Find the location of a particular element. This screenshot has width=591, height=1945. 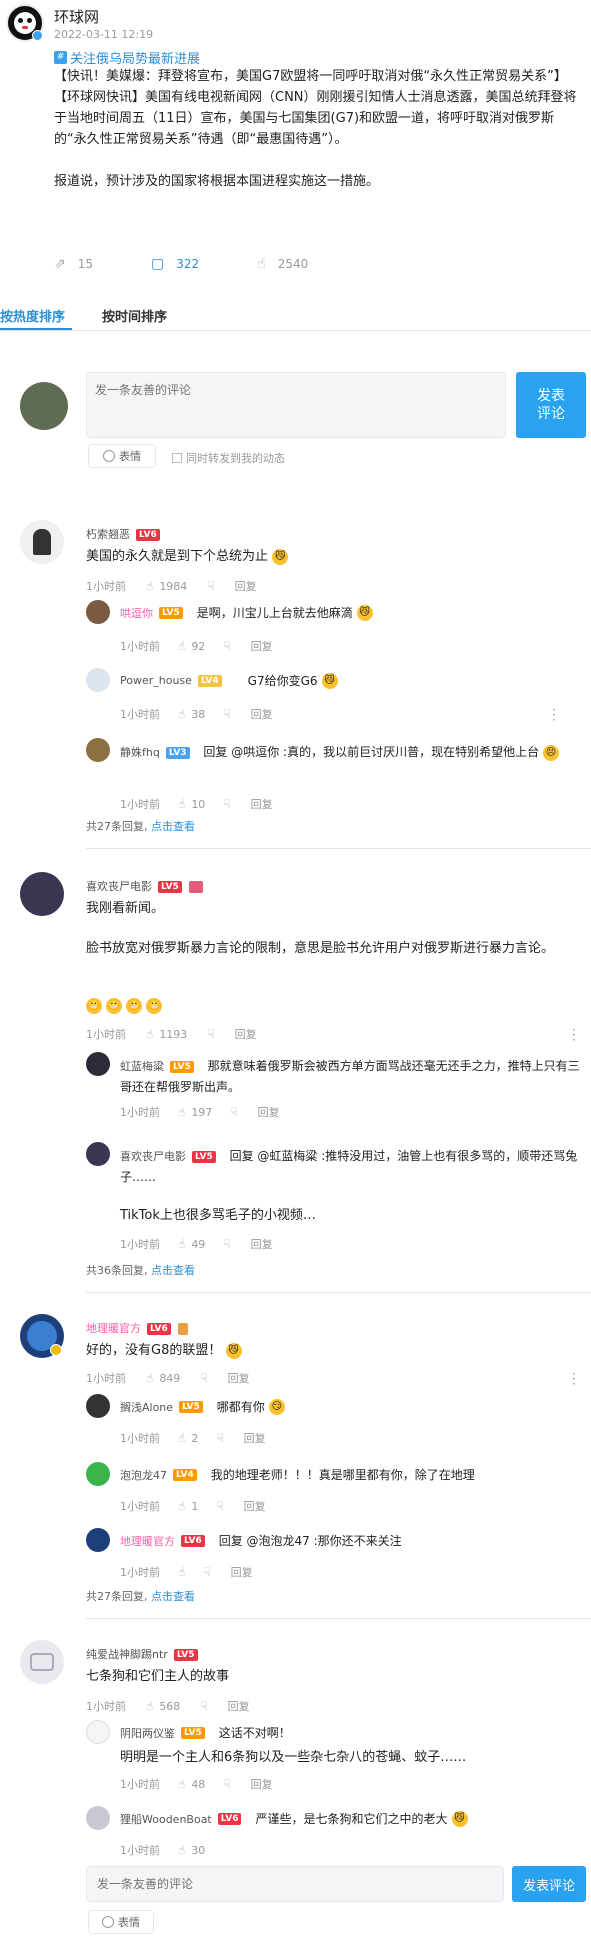

reply-text: G7给你变G6 is located at coordinates (282, 681).